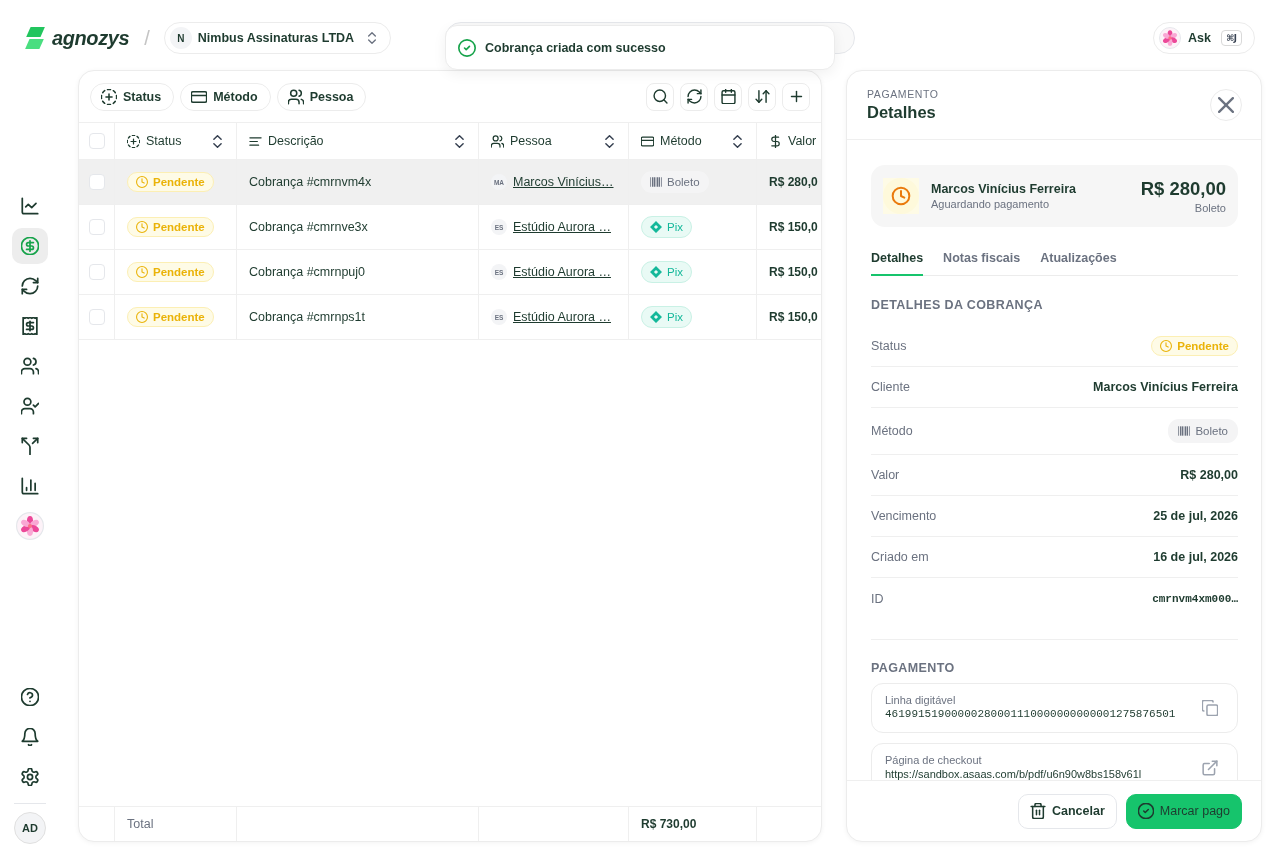  Describe the element at coordinates (1067, 811) in the screenshot. I see `secondary-button: Cancelar` at that location.